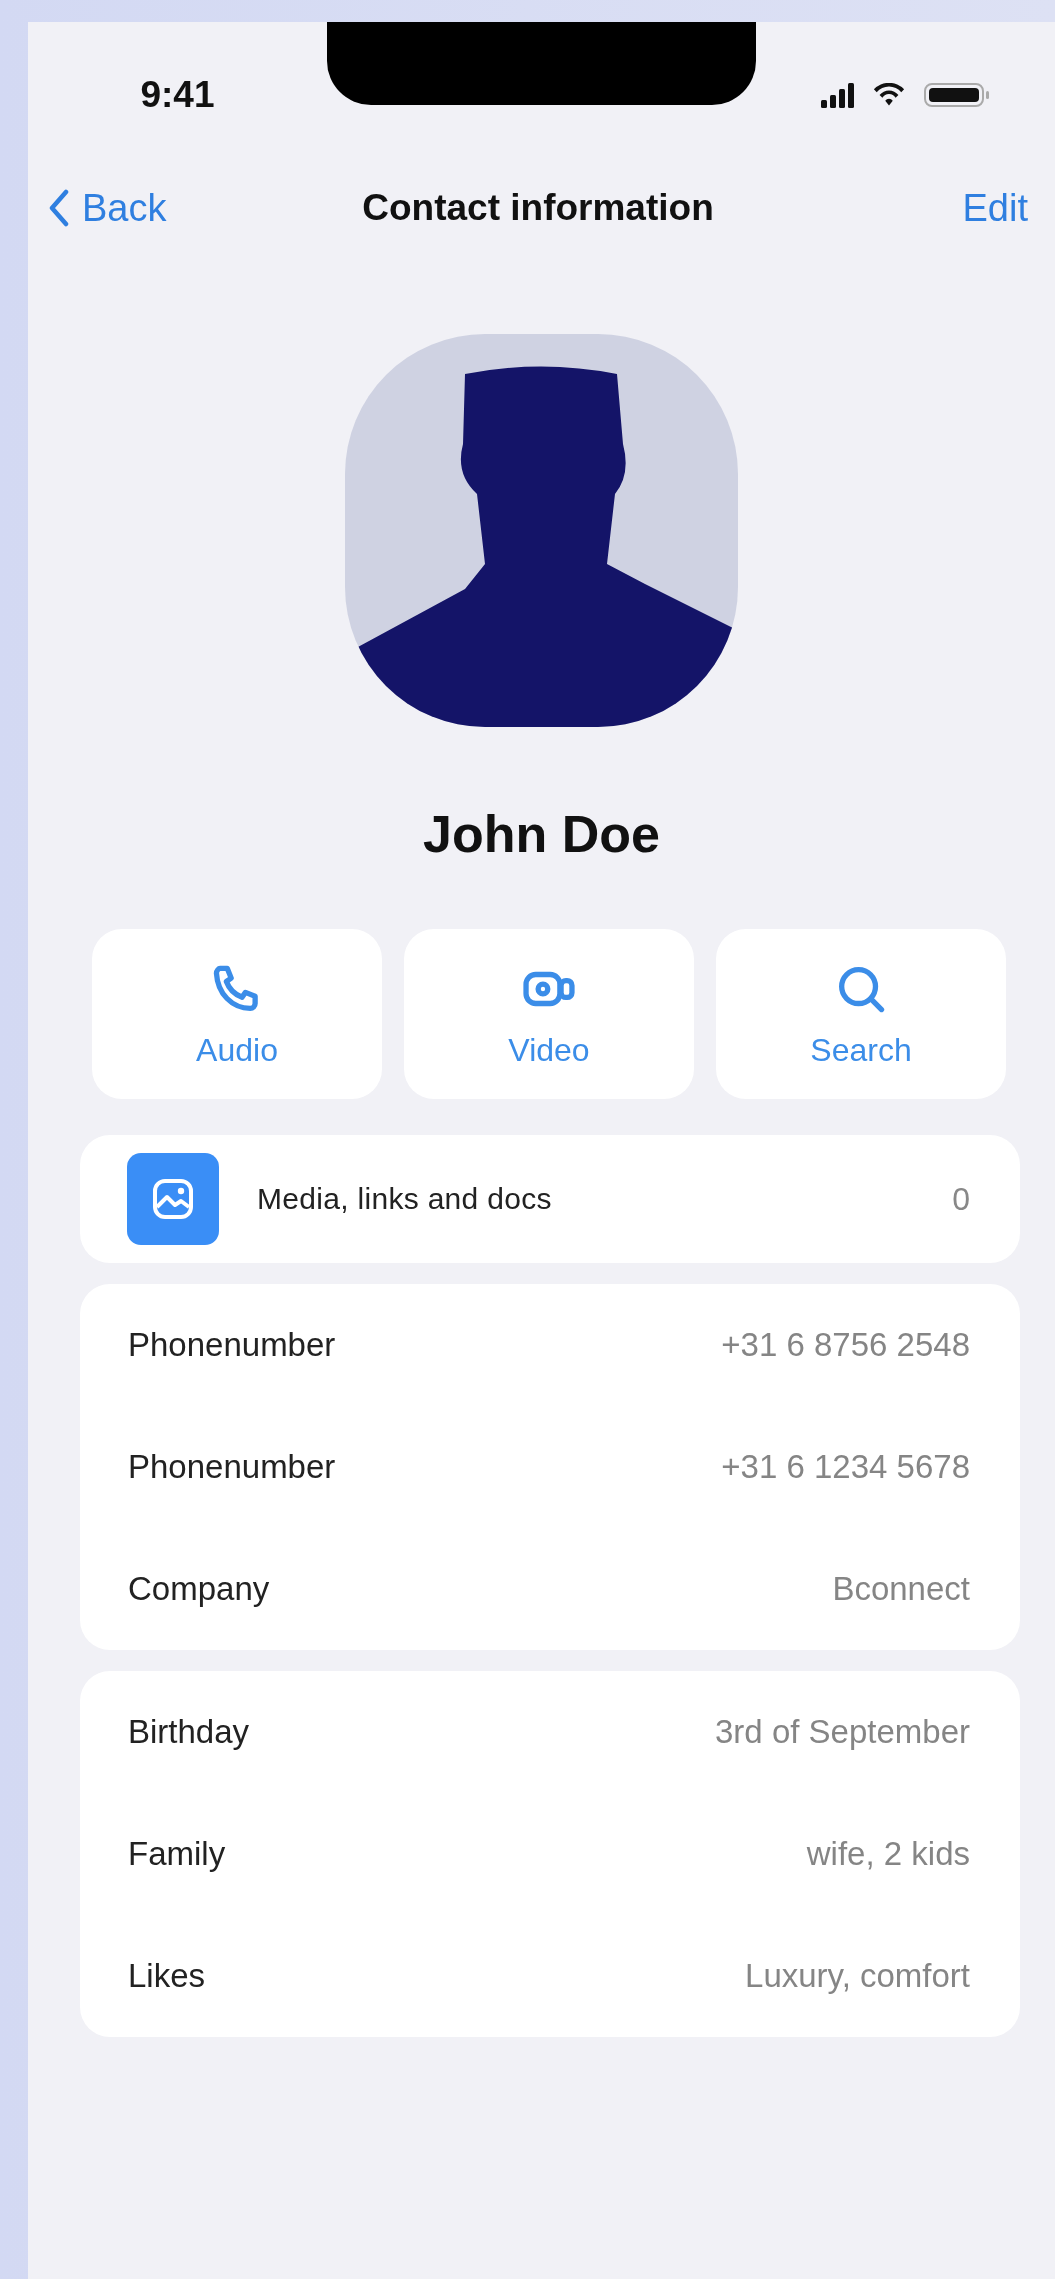 The width and height of the screenshot is (1055, 2279). Describe the element at coordinates (845, 1345) in the screenshot. I see `field-value: +31 6 8756 2548` at that location.